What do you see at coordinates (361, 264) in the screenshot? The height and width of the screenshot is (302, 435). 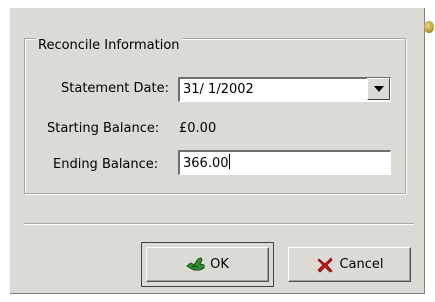 I see `cancel-button-label: Cancel` at bounding box center [361, 264].